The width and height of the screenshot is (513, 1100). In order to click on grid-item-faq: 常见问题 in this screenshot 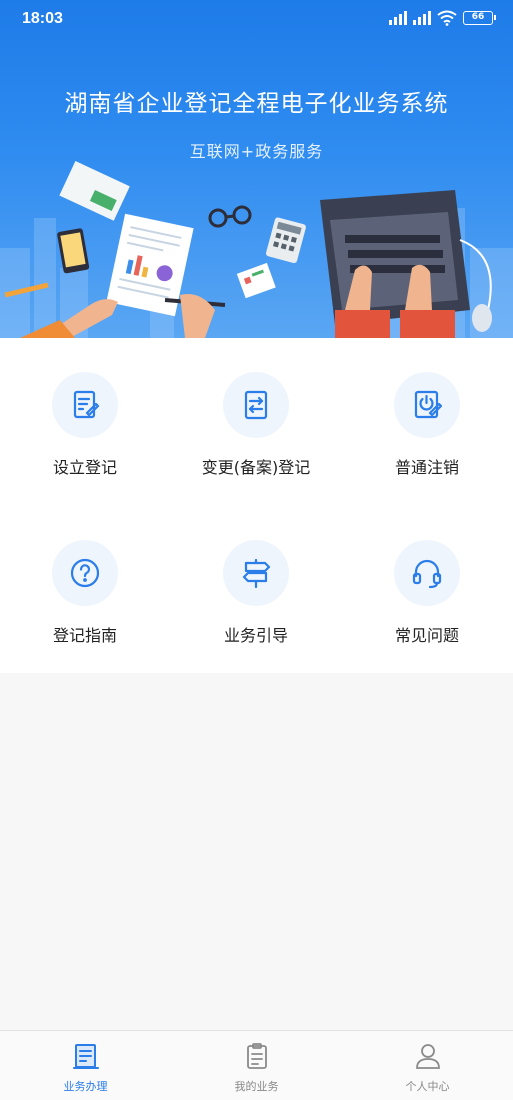, I will do `click(427, 605)`.